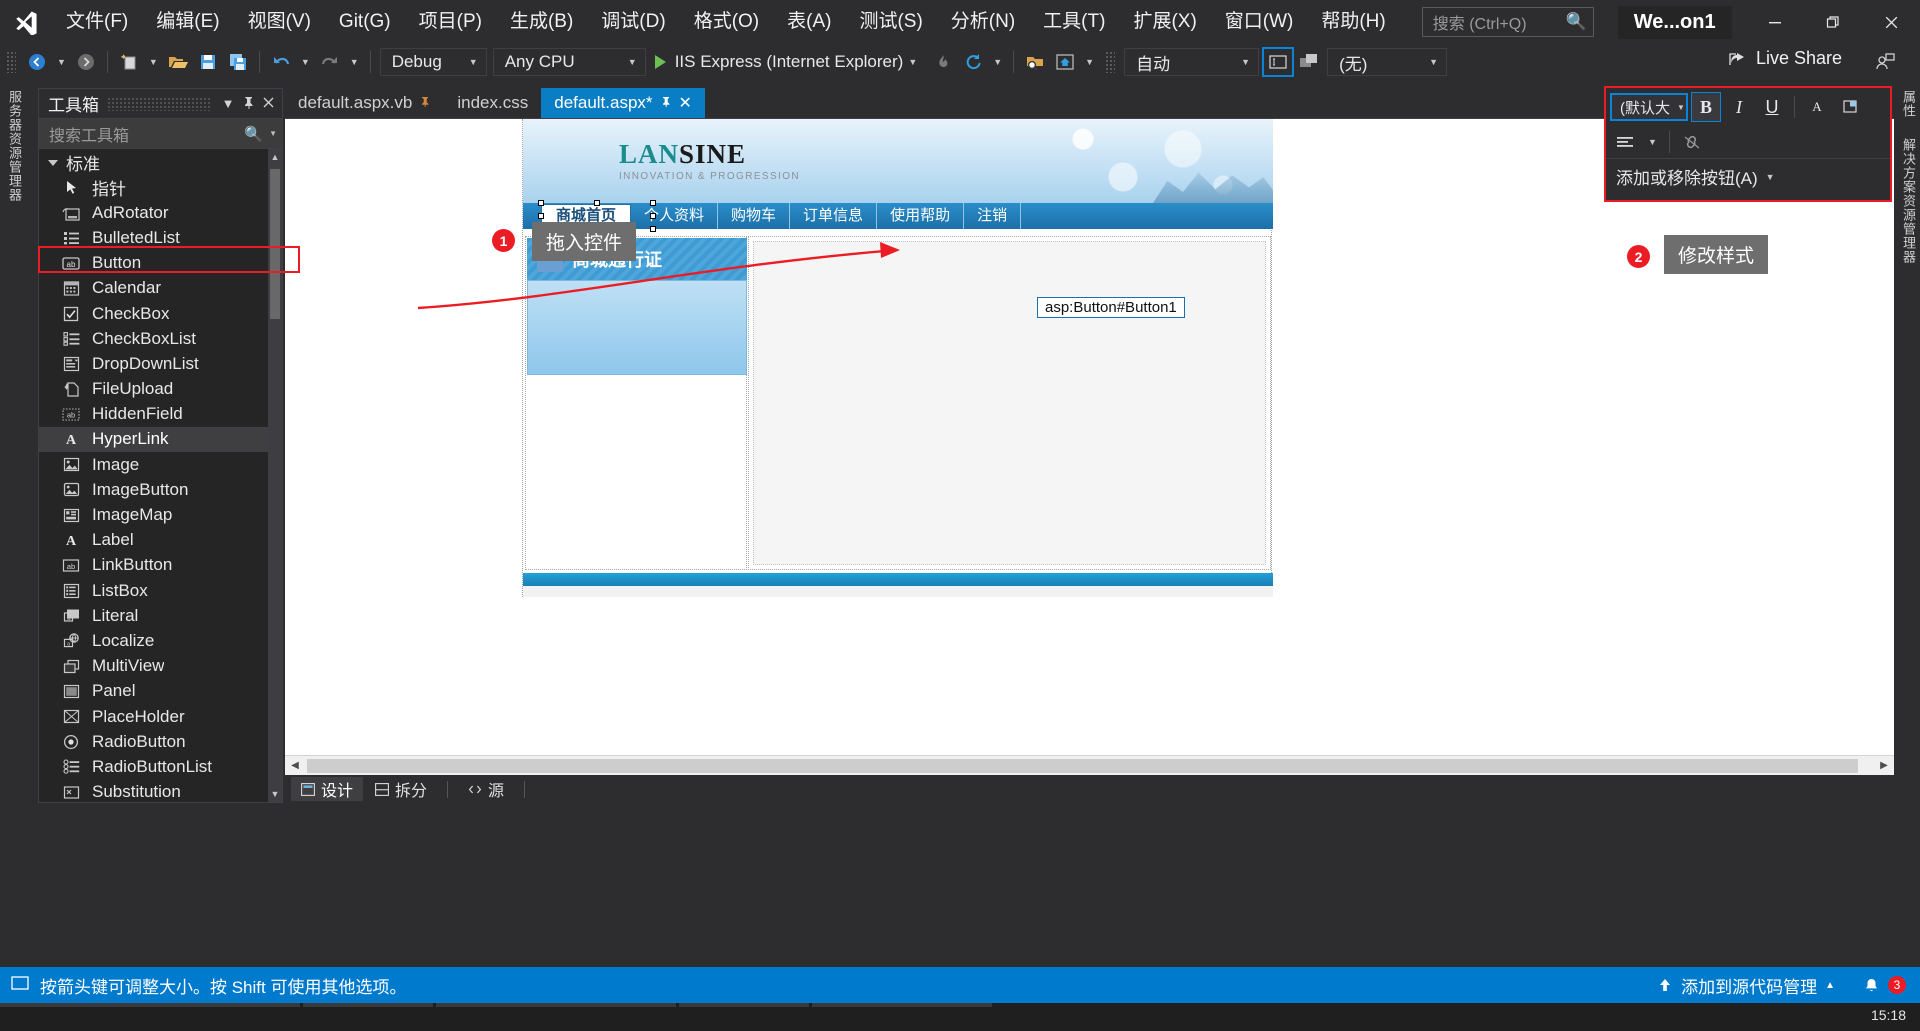 This screenshot has height=1031, width=1920. I want to click on find-in-files-icon, so click(1035, 62).